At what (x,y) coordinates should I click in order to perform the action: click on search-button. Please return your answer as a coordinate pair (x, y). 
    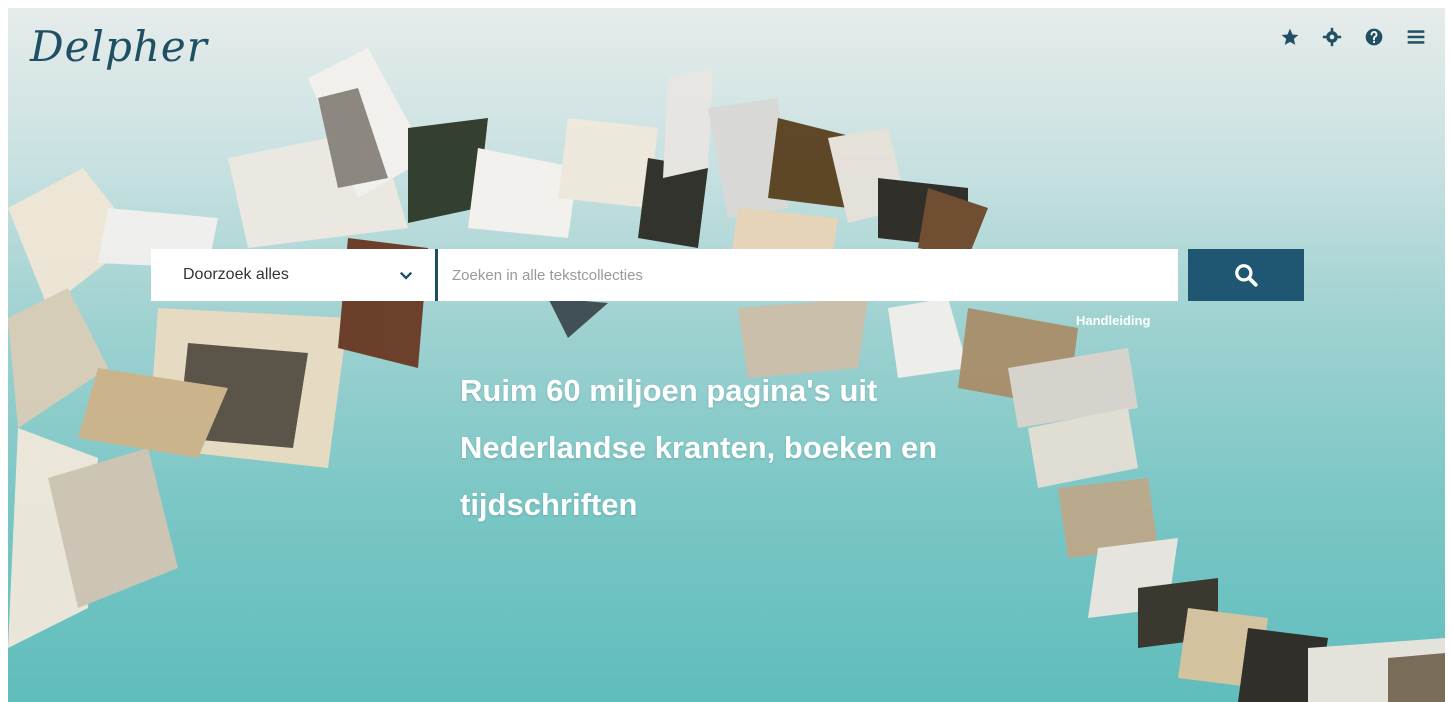
    Looking at the image, I should click on (1246, 275).